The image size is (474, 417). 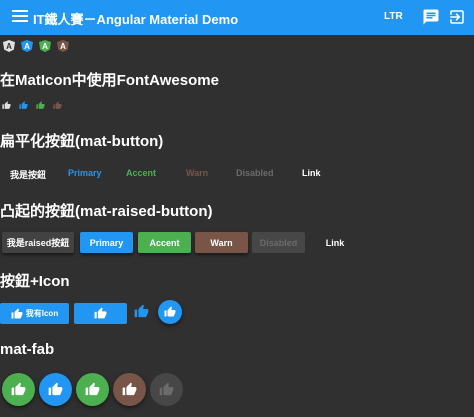 What do you see at coordinates (42, 313) in the screenshot?
I see `icon-text-button-label: 我有Icon` at bounding box center [42, 313].